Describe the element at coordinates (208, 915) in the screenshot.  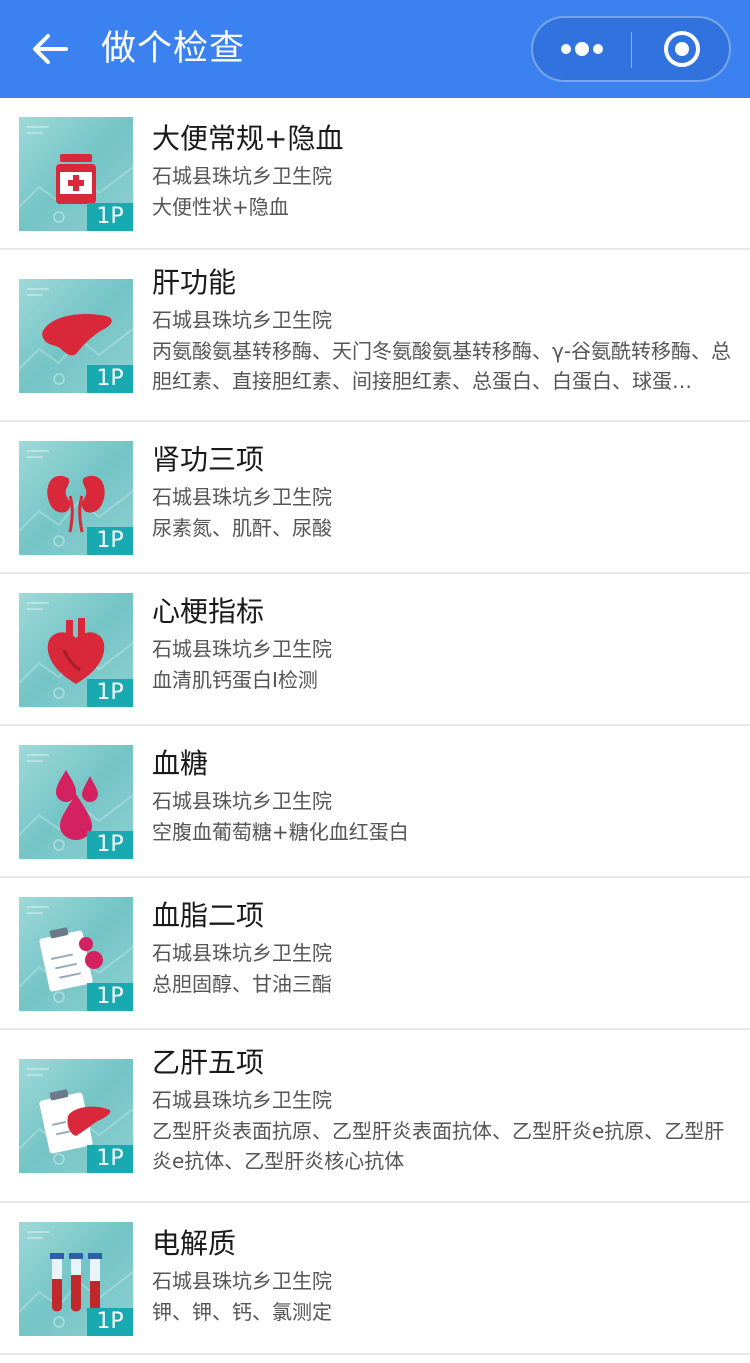
I see `exam-title: 血脂二项` at that location.